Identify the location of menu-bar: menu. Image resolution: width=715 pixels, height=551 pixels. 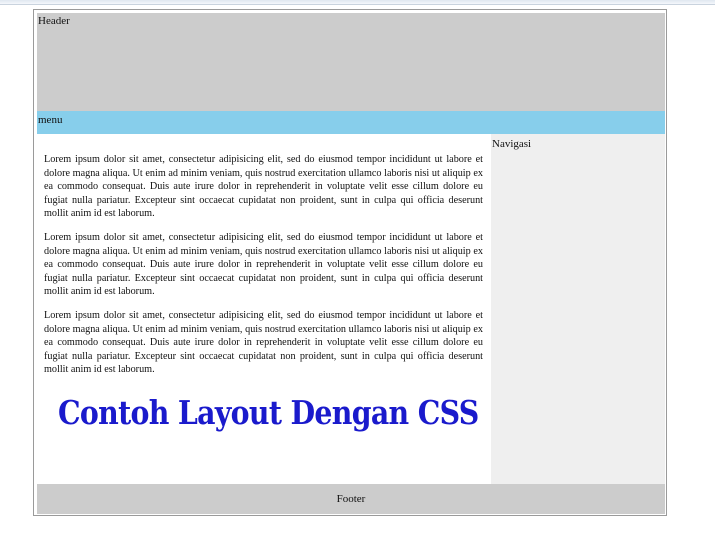
(351, 122).